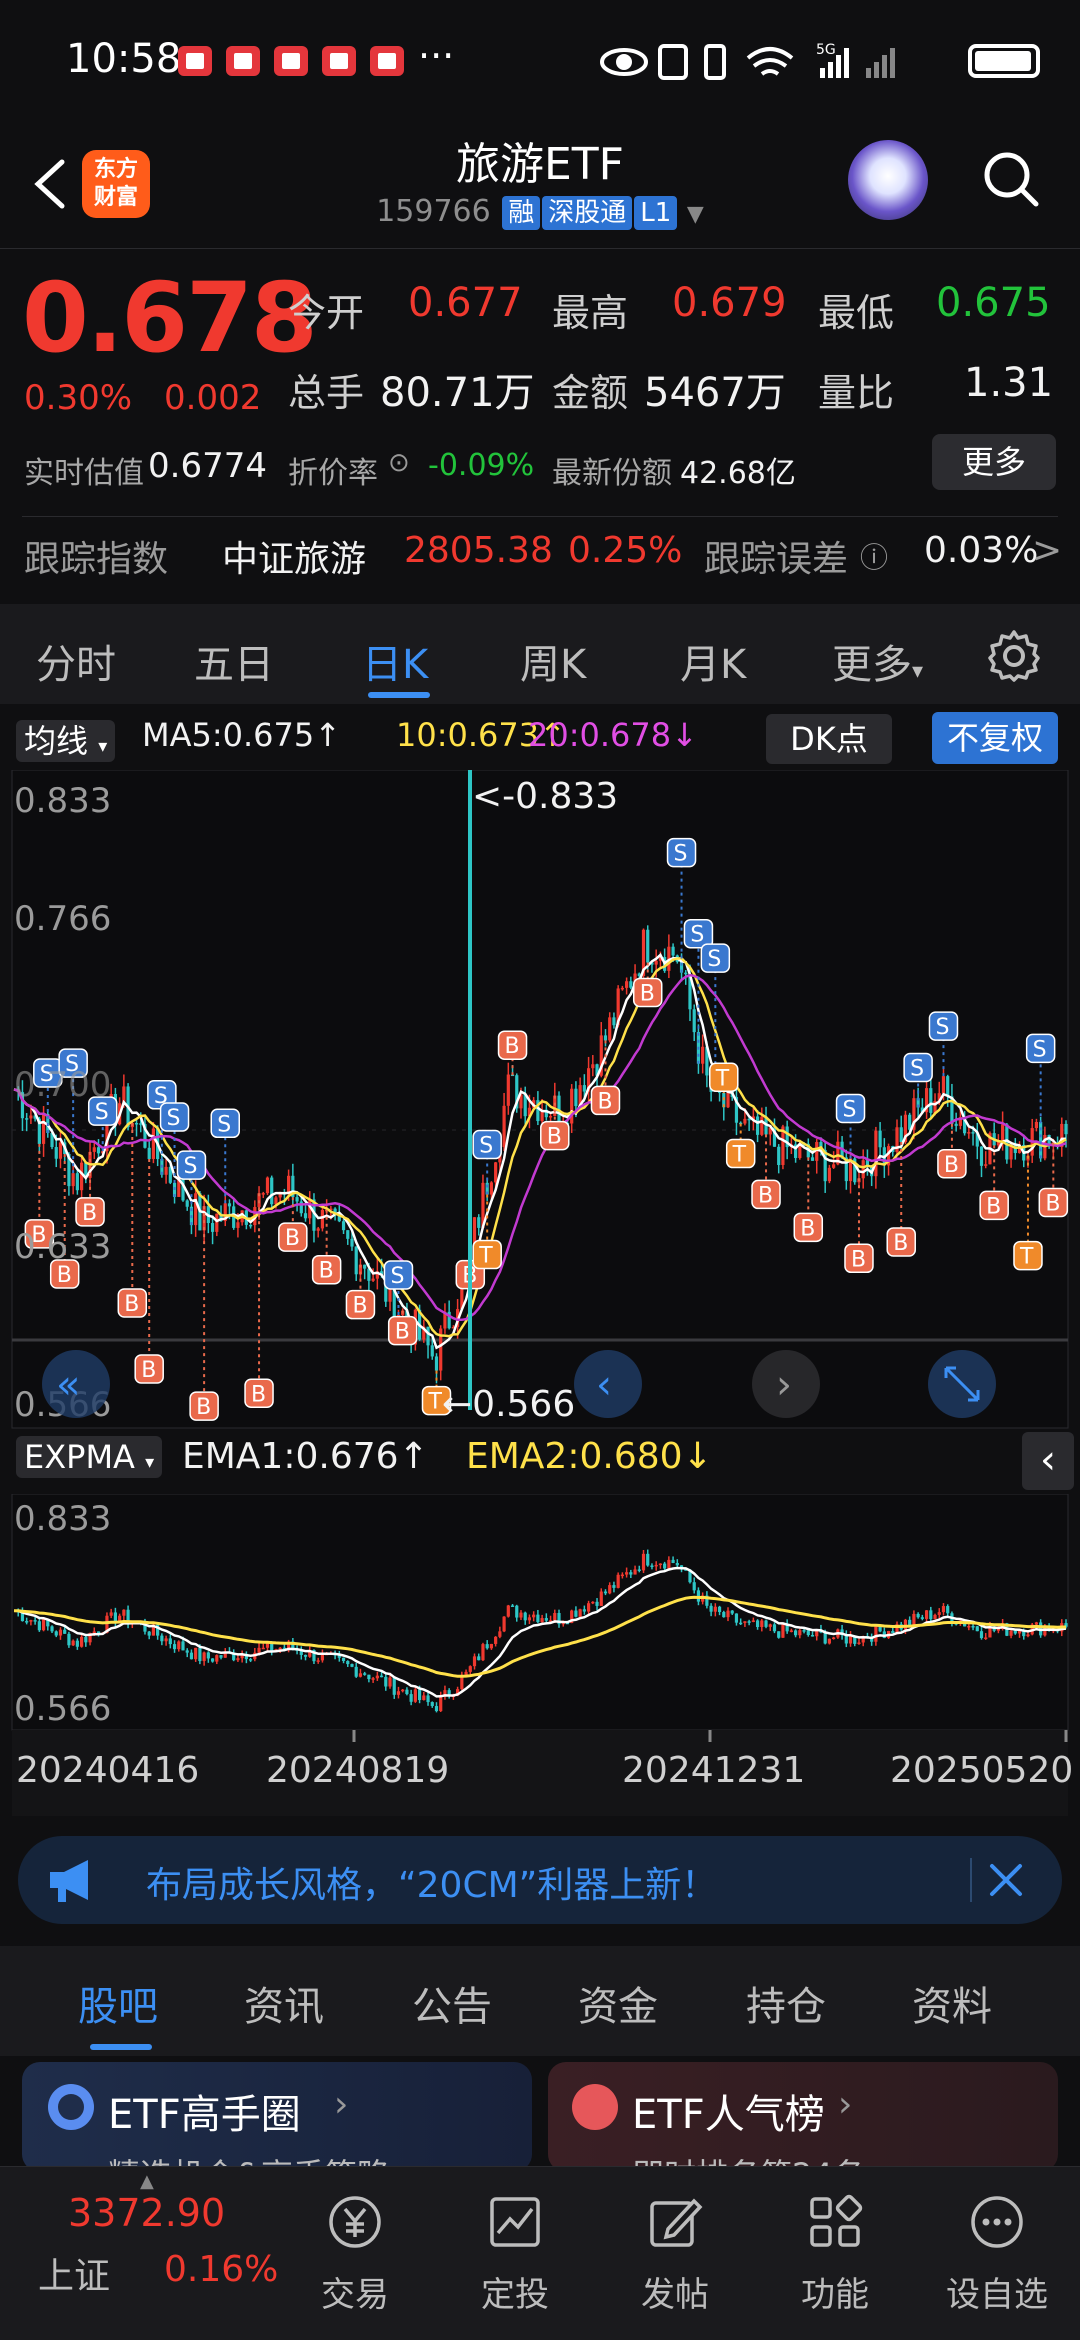 Image resolution: width=1080 pixels, height=2340 pixels. Describe the element at coordinates (89, 1457) in the screenshot. I see `indicator-selector: EXPMA ▾` at that location.